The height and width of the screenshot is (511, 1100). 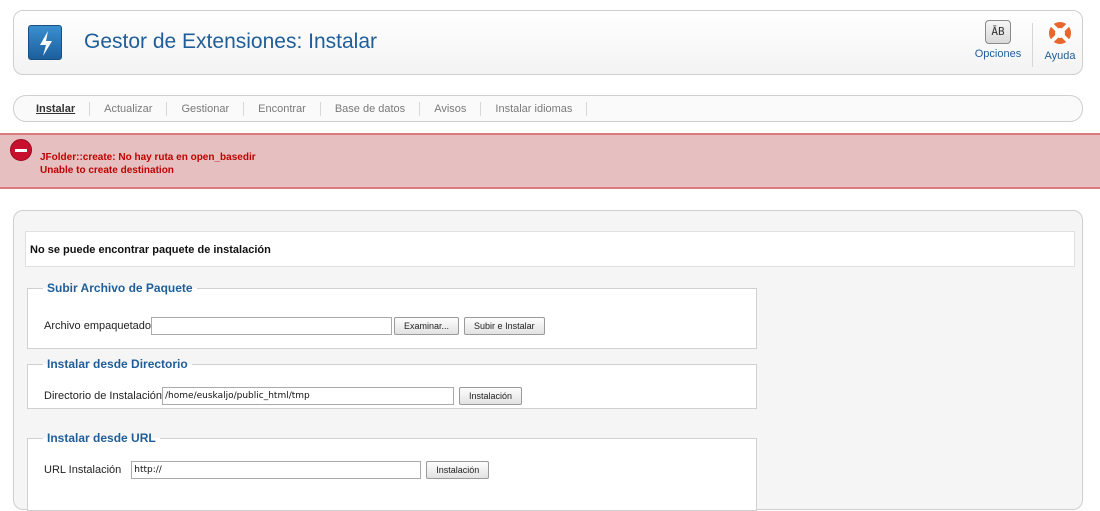 What do you see at coordinates (998, 32) in the screenshot?
I see `options-icon: ĀB` at bounding box center [998, 32].